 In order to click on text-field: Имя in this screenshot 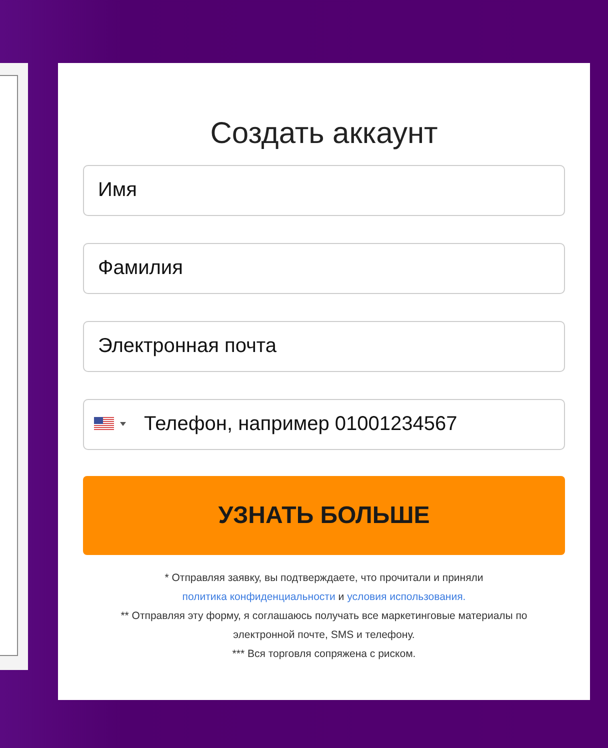, I will do `click(324, 190)`.